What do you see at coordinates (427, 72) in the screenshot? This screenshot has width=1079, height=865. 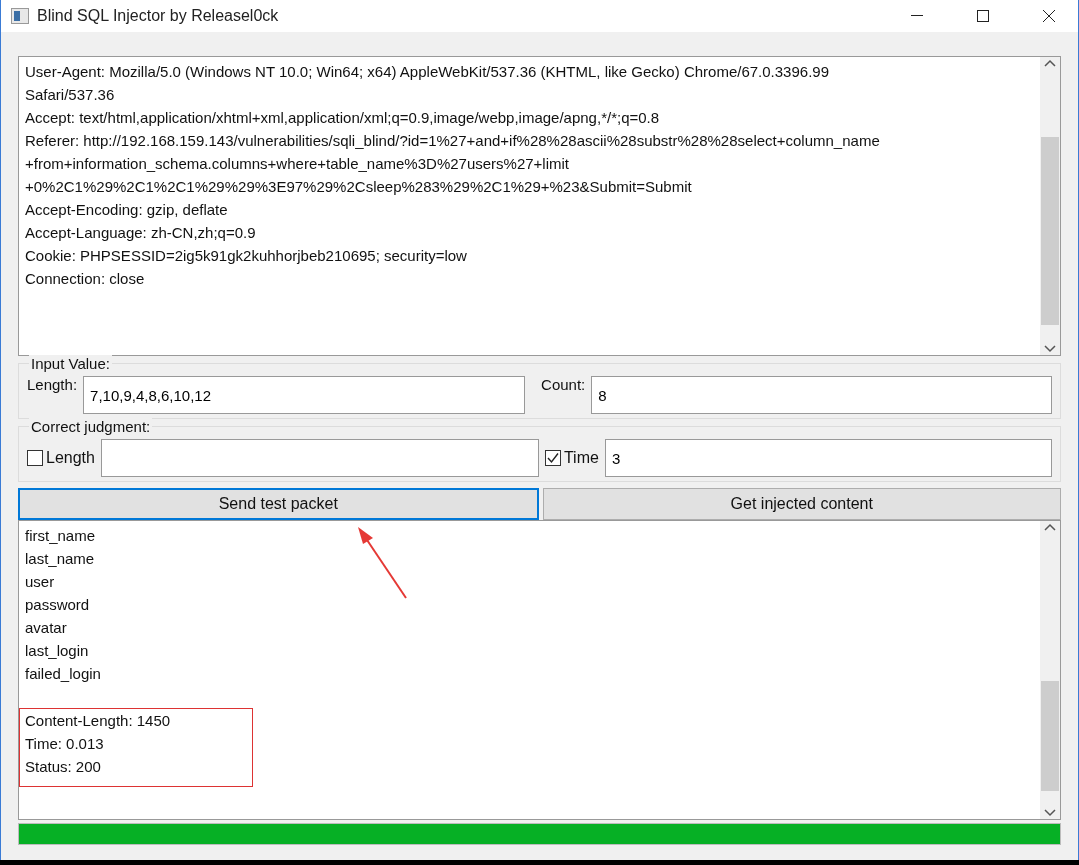 I see `request-line: User-Agent: Mozilla/5.0 (Windows NT 10.0; Win64; x64) AppleWebKit/537.36 (KHTML, like Gecko) Chrome/67.0.3396.99` at bounding box center [427, 72].